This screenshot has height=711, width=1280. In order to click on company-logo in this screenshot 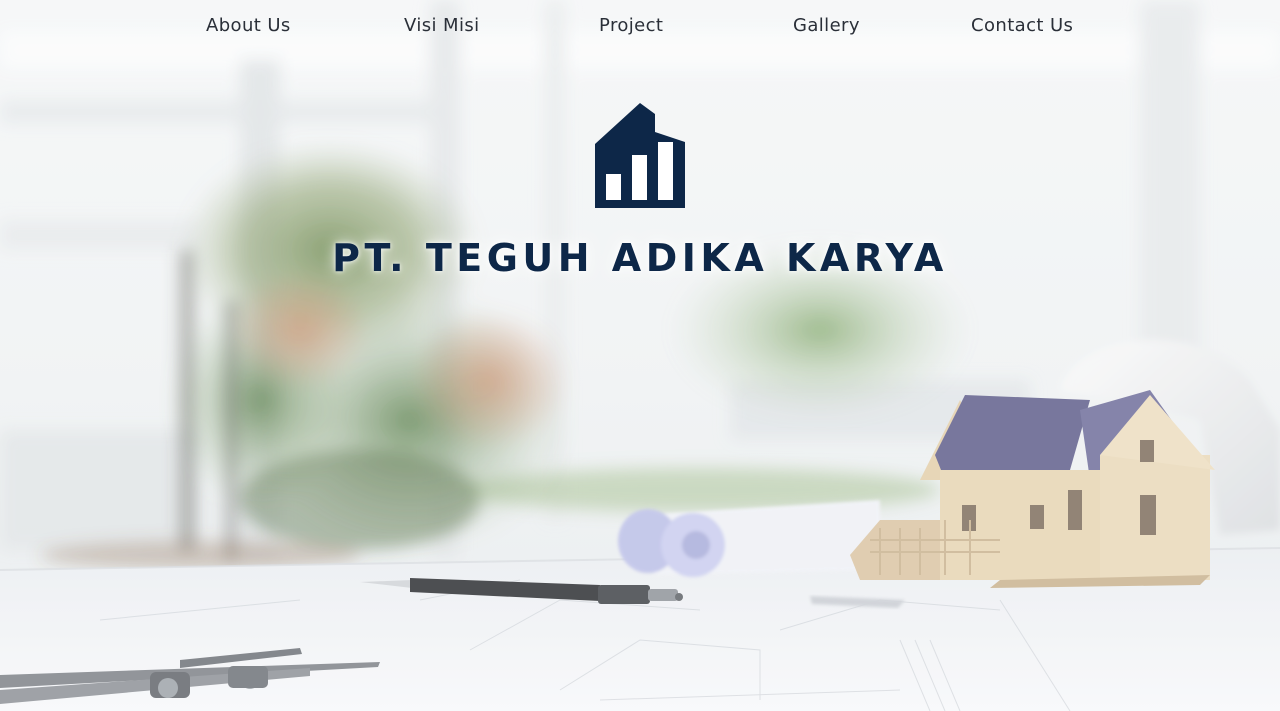, I will do `click(640, 156)`.